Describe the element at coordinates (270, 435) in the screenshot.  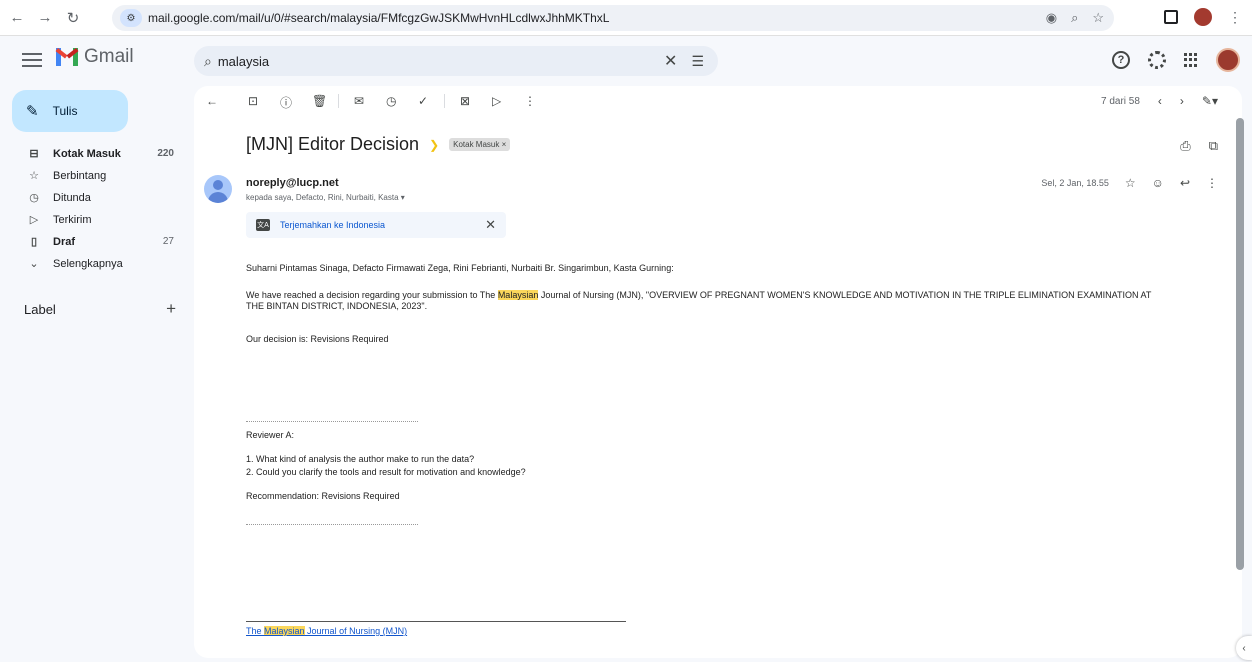
I see `reviewer-heading: Reviewer A:` at that location.